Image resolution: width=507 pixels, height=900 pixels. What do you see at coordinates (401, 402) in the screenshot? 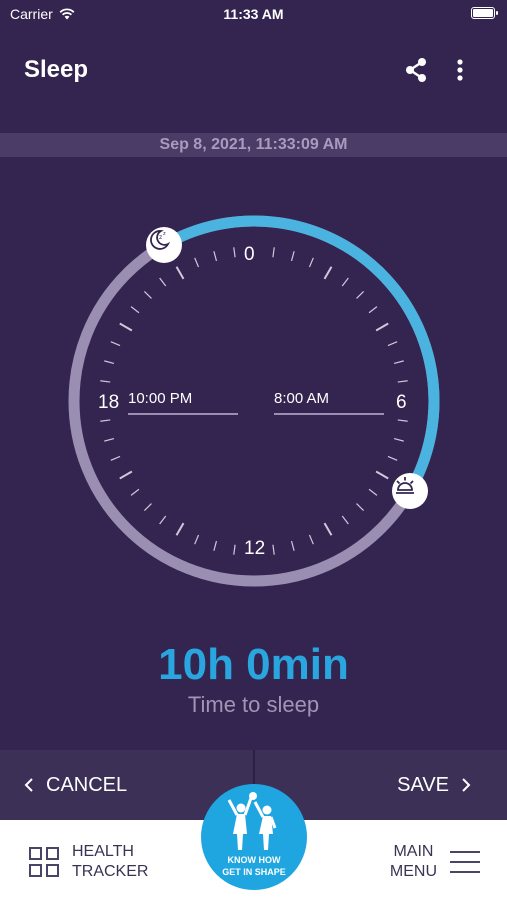
I see `clock-label-right: 6` at bounding box center [401, 402].